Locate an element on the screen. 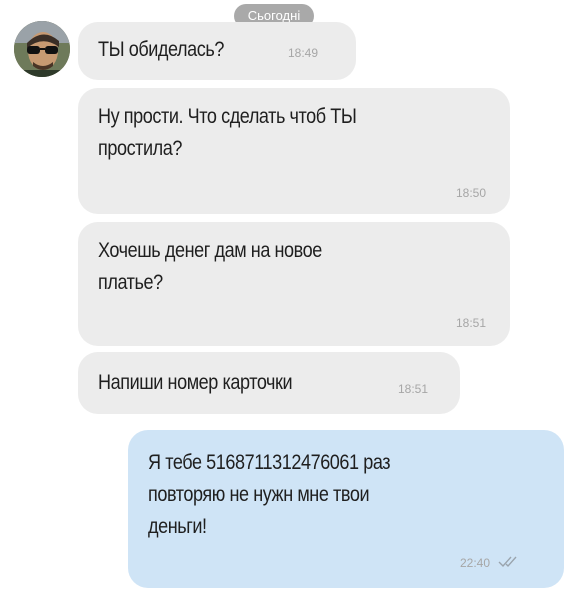 The height and width of the screenshot is (600, 576). message-bubble-1: ТЫ обиделась? 18:49 is located at coordinates (217, 51).